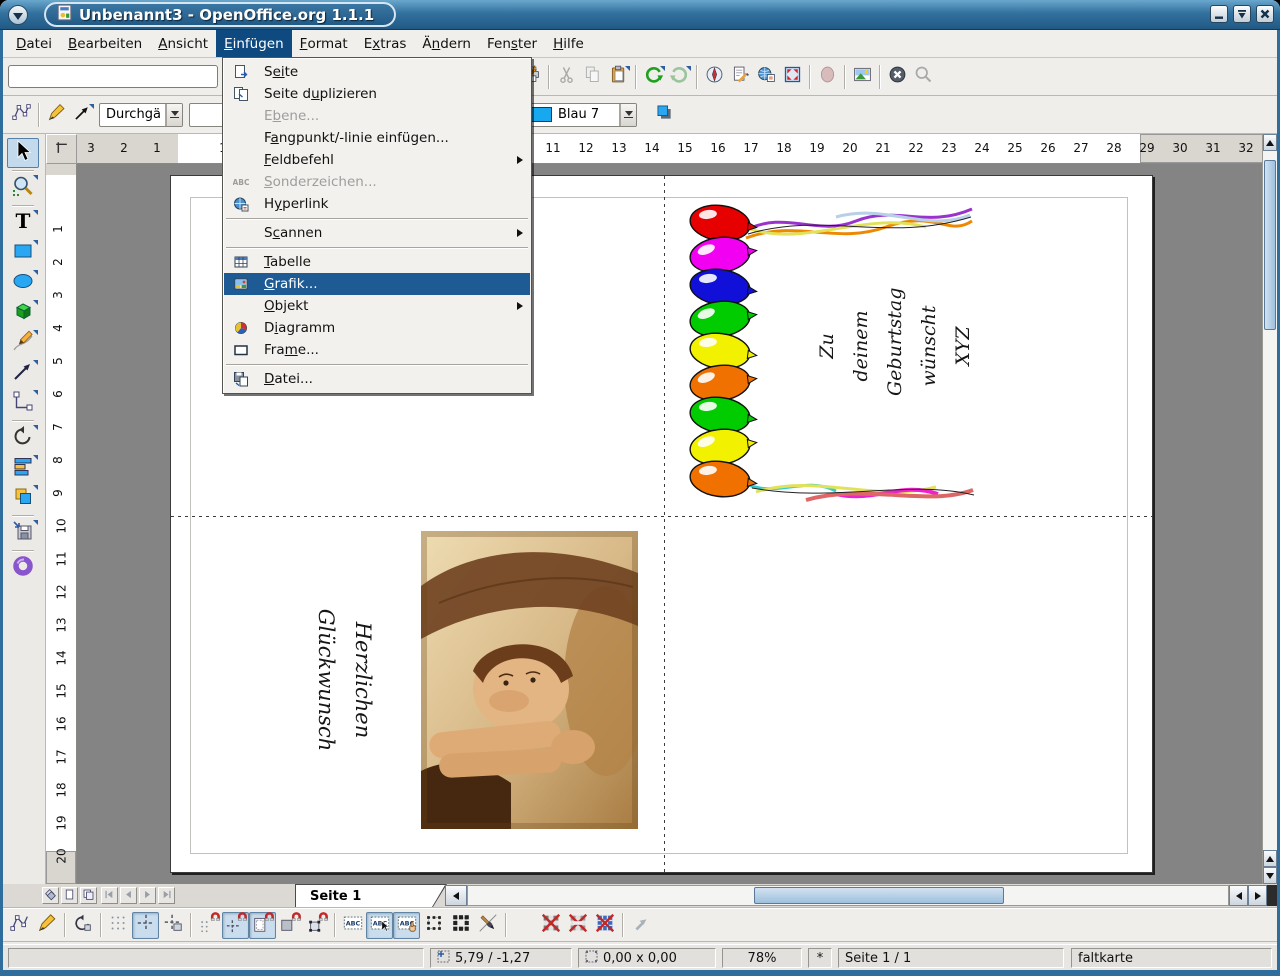 This screenshot has height=976, width=1280. I want to click on effects-tool, so click(23, 568).